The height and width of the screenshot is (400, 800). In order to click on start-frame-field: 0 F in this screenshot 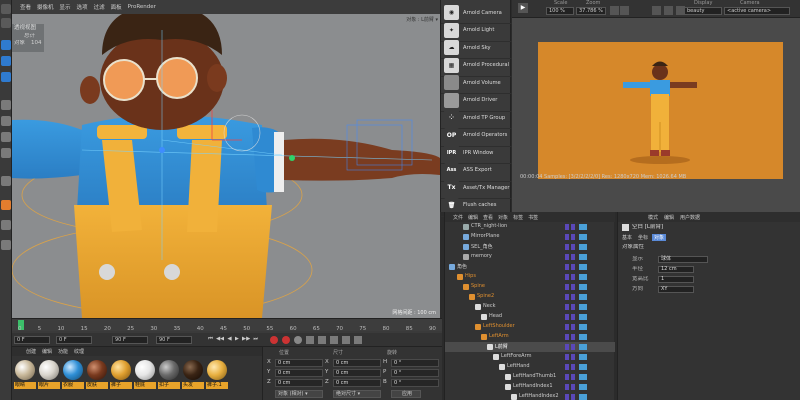, I will do `click(32, 340)`.